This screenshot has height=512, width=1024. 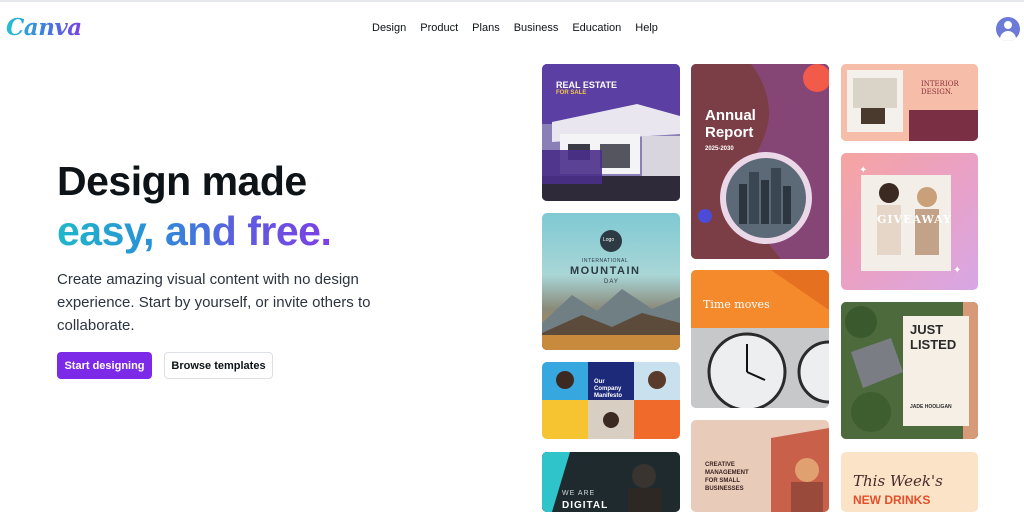 What do you see at coordinates (486, 28) in the screenshot?
I see `nav-item-plans: Plans` at bounding box center [486, 28].